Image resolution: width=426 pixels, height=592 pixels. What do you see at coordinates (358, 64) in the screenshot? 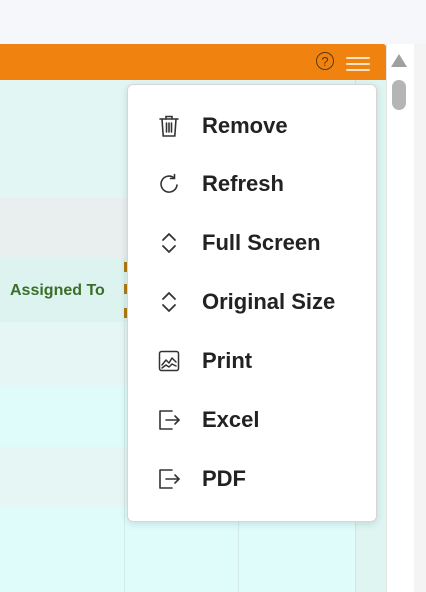
I see `hamburger-icon` at bounding box center [358, 64].